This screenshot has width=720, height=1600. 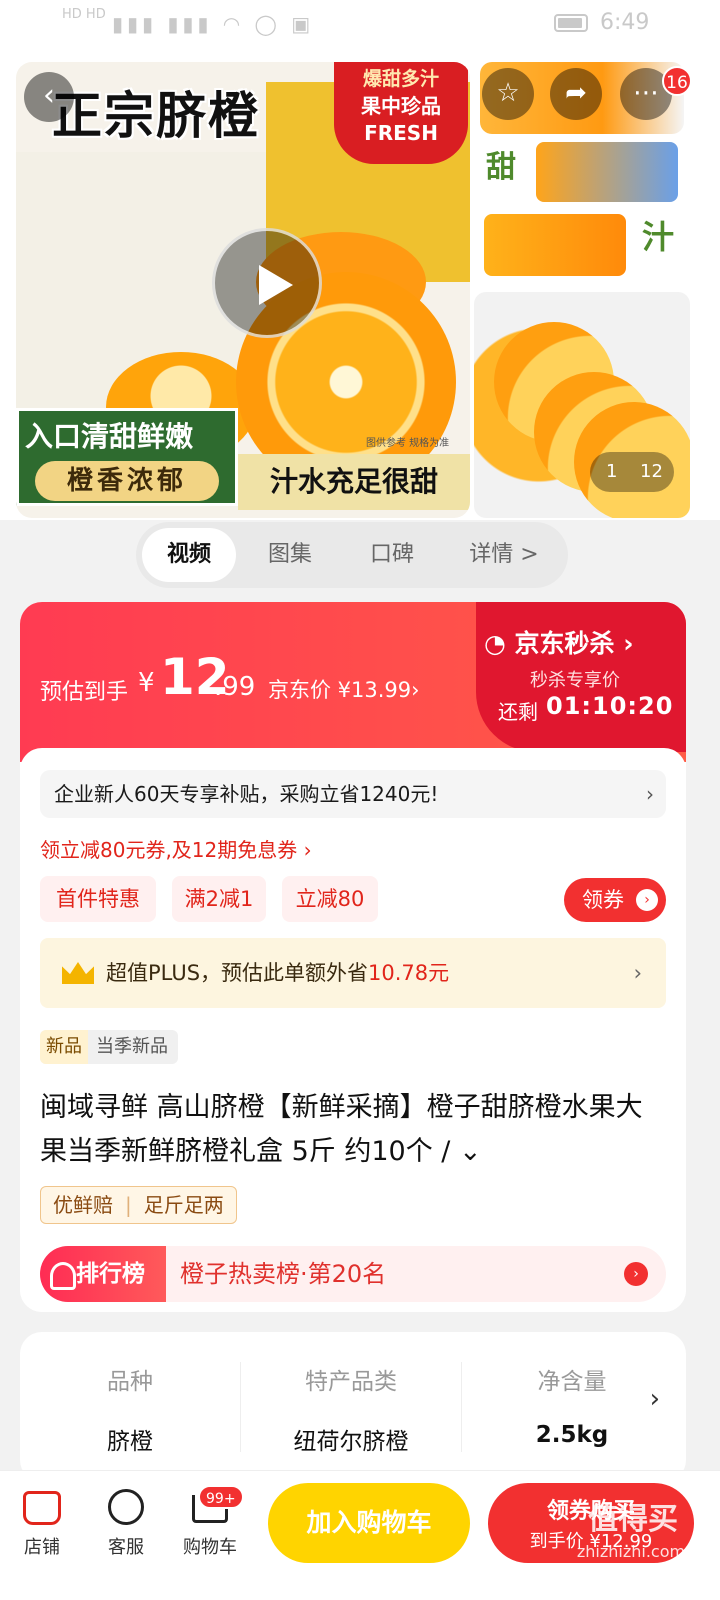 I want to click on currency-symbol: ¥, so click(x=146, y=683).